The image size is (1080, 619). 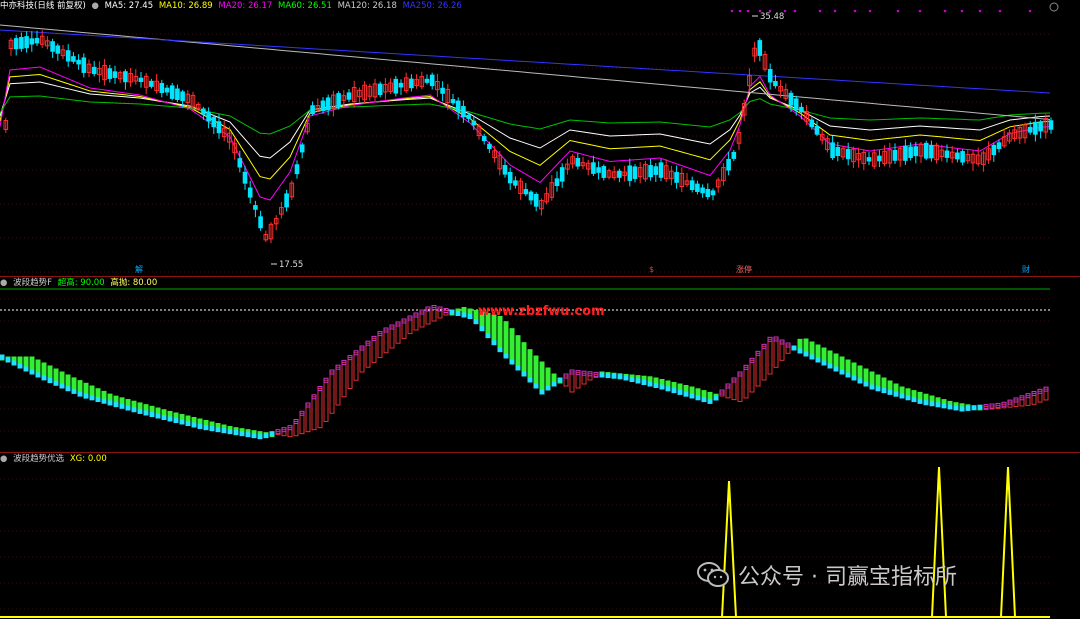 What do you see at coordinates (139, 269) in the screenshot?
I see `event-mark-jie: 解` at bounding box center [139, 269].